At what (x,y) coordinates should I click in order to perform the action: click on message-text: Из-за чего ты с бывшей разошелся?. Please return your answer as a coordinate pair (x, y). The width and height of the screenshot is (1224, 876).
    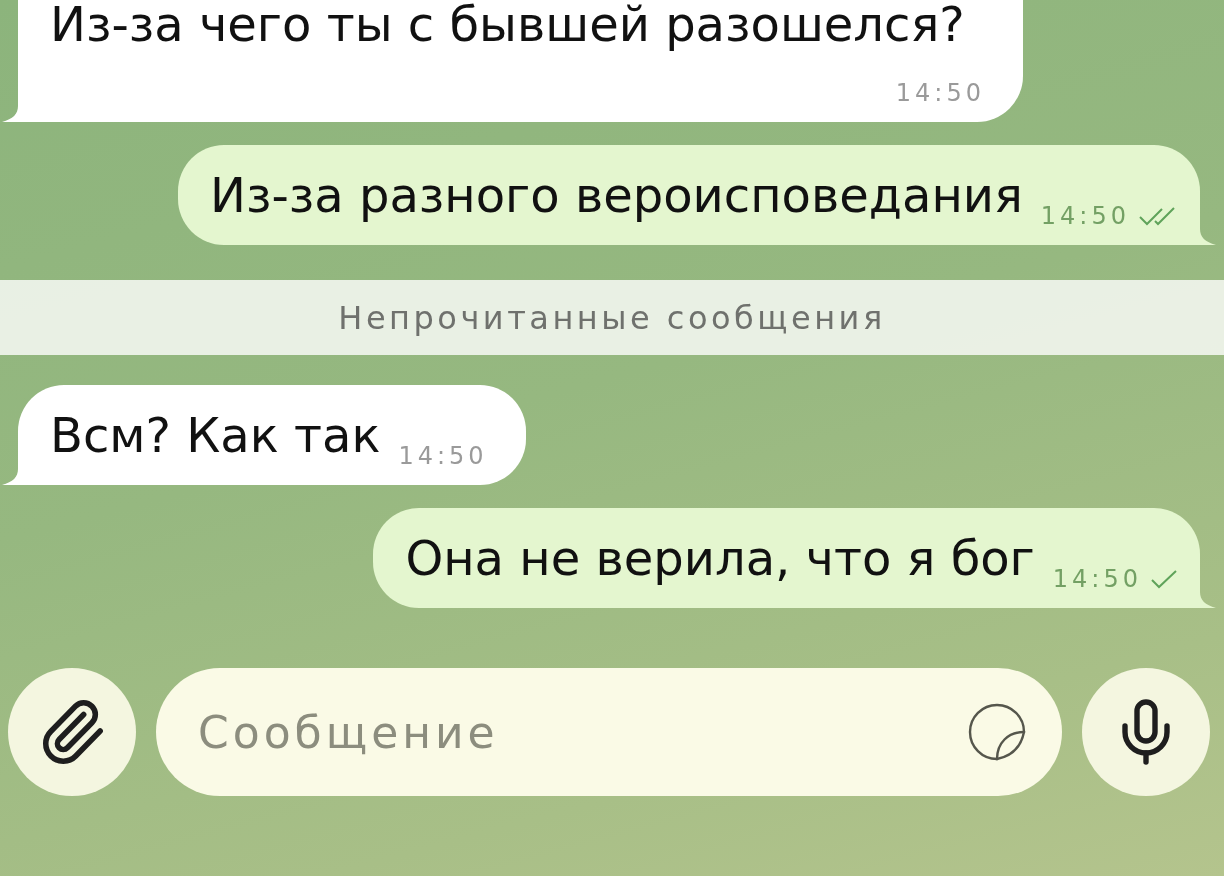
    Looking at the image, I should click on (507, 26).